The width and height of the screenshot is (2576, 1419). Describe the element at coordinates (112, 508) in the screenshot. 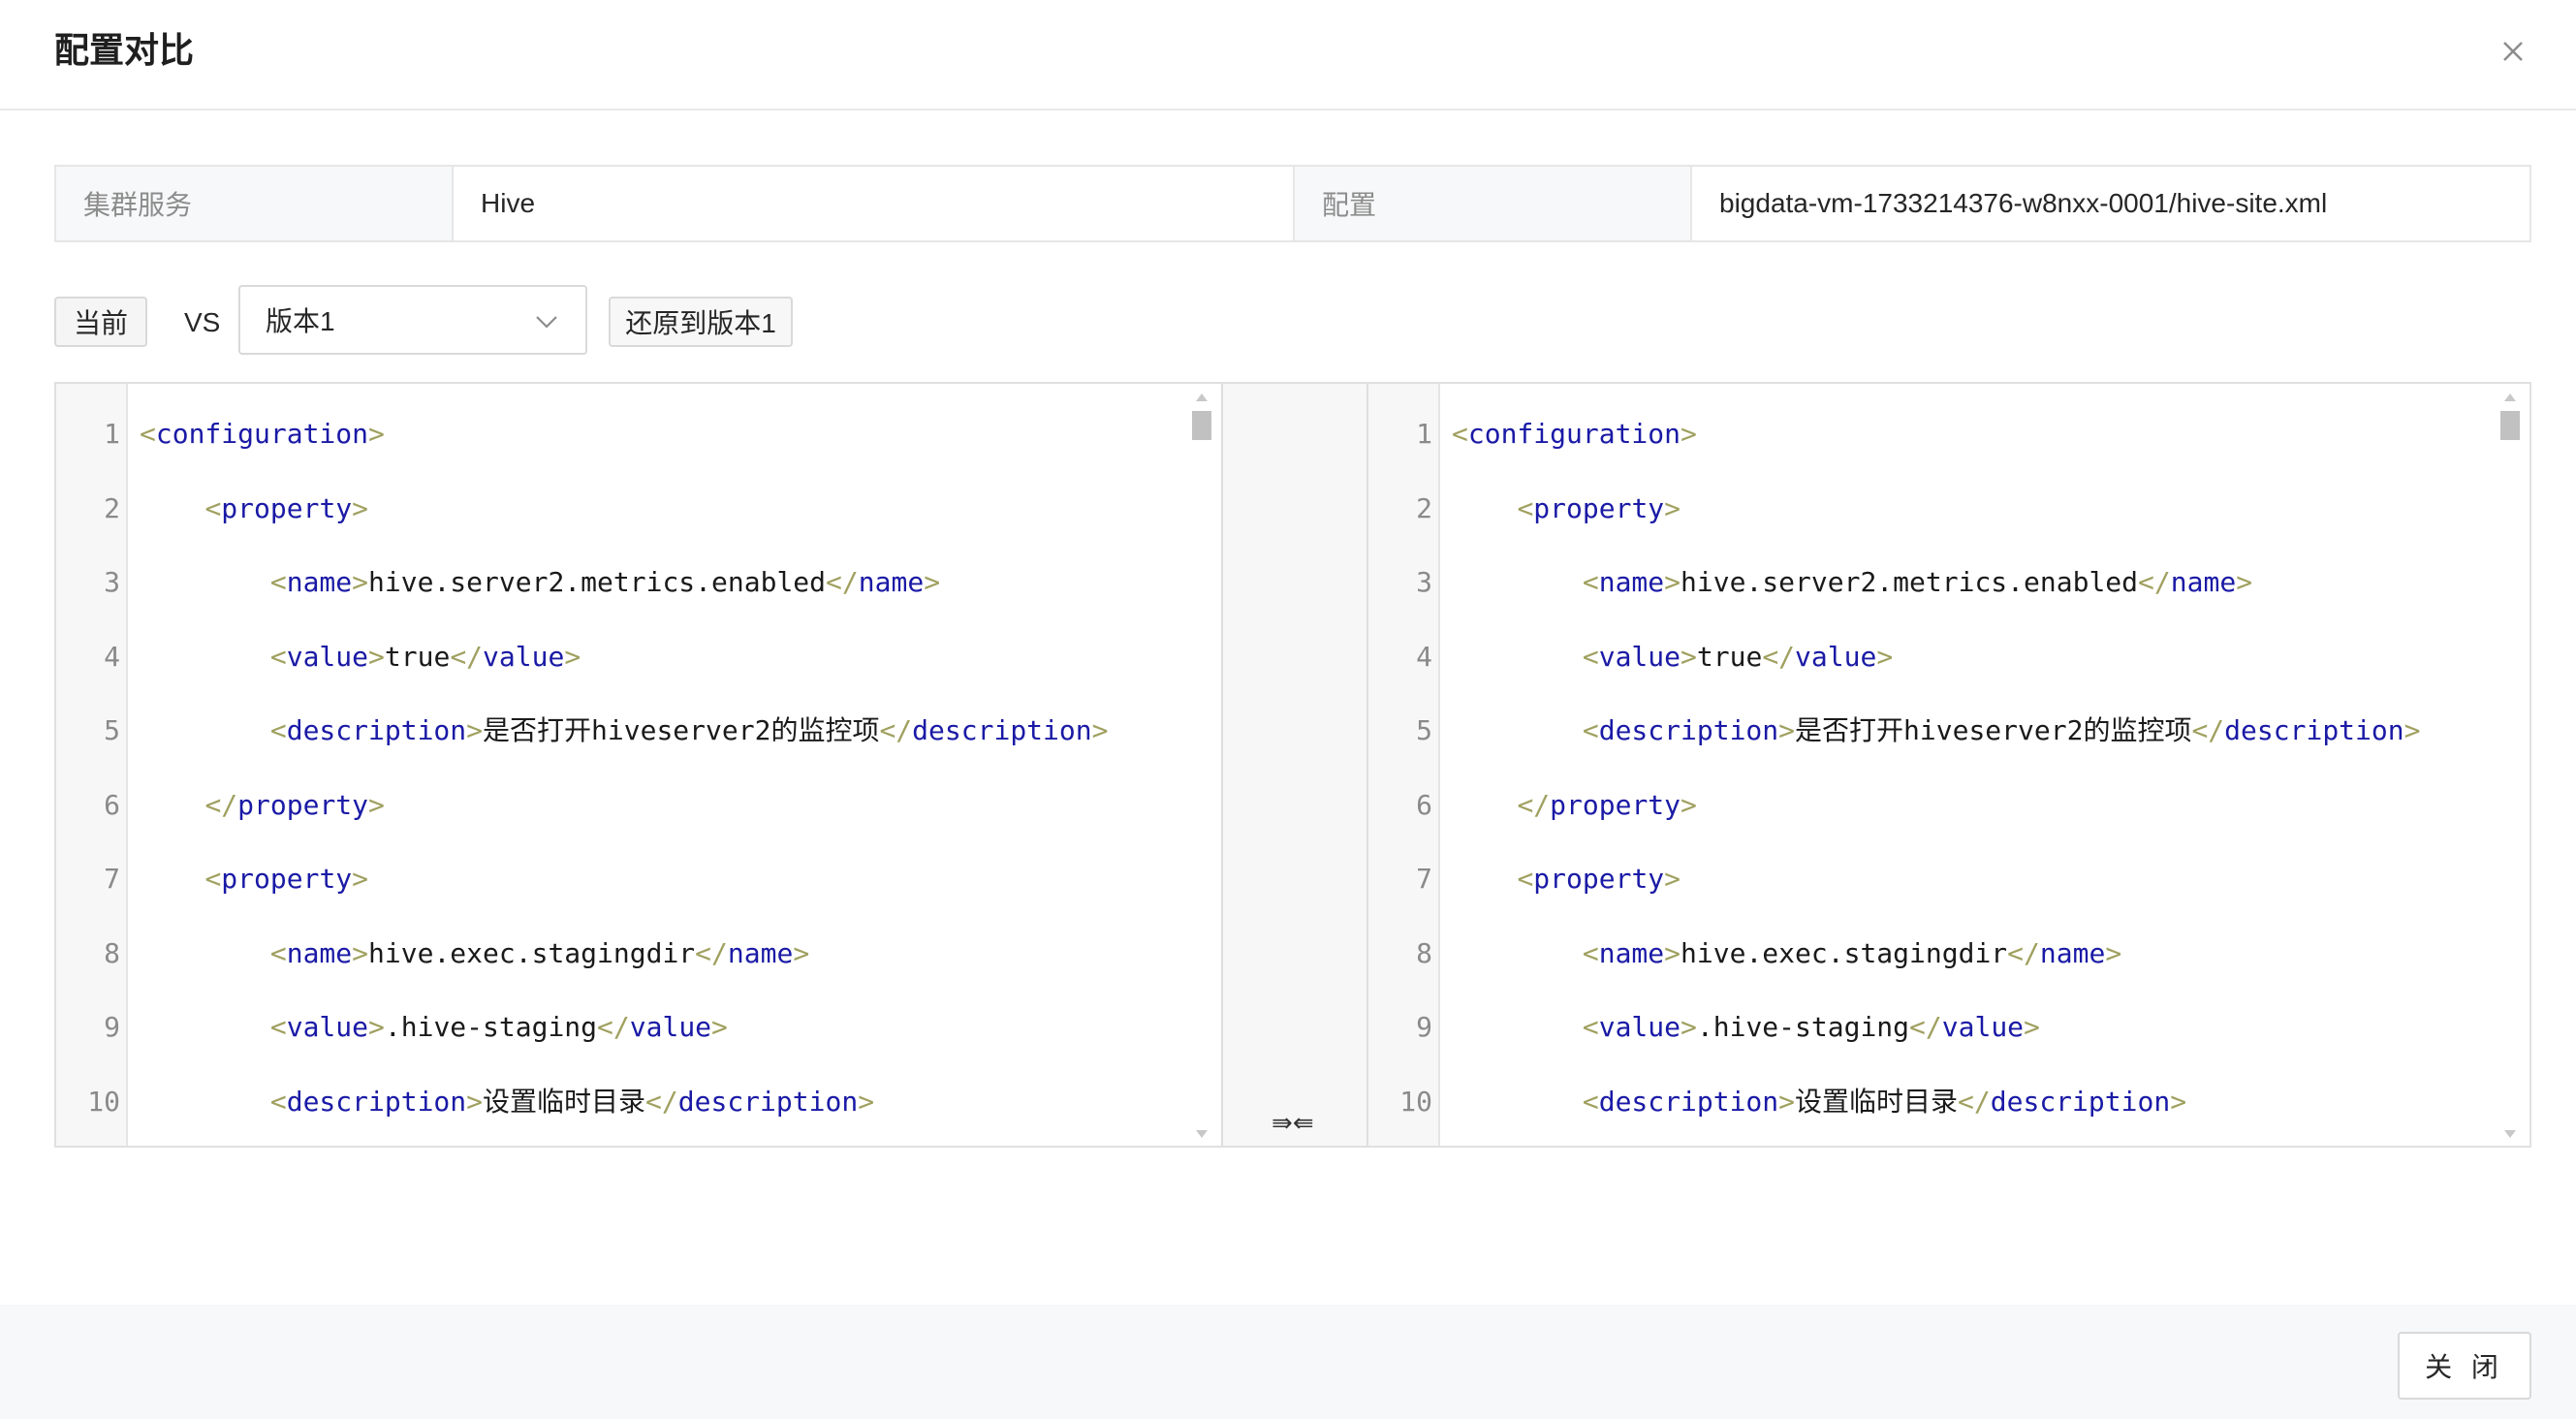

I see `line-number: 2` at that location.